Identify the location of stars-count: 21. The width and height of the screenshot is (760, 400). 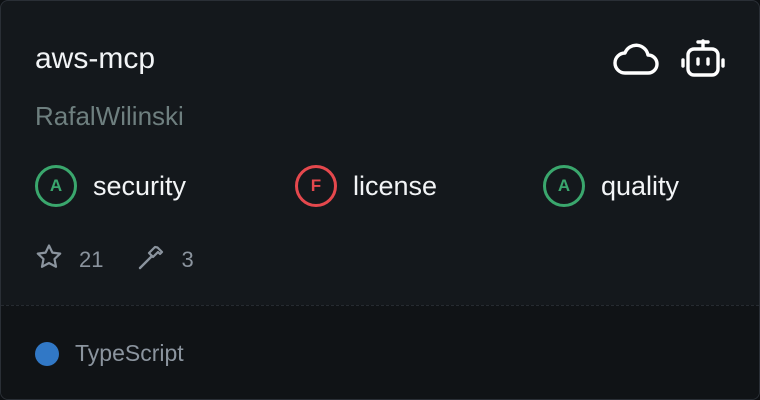
(91, 259).